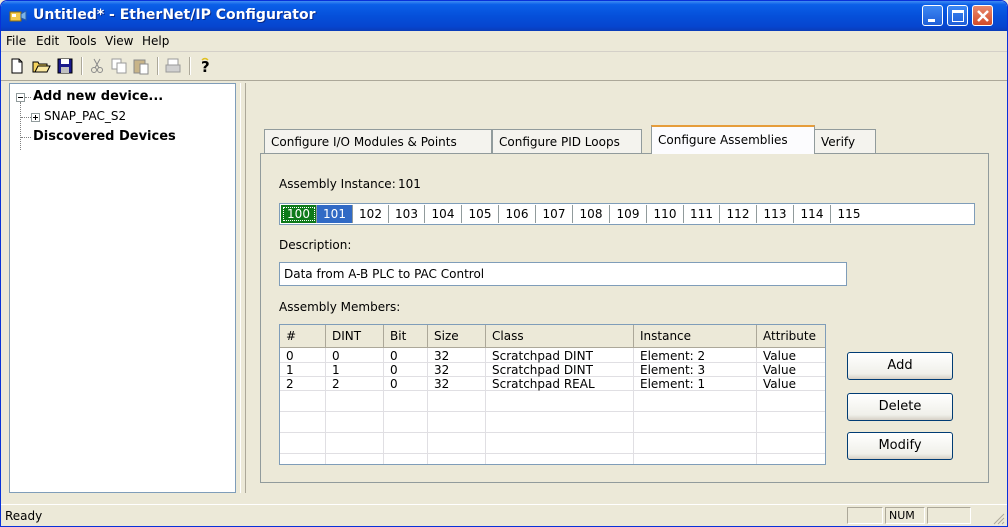  What do you see at coordinates (290, 384) in the screenshot?
I see `cell-number: 2` at bounding box center [290, 384].